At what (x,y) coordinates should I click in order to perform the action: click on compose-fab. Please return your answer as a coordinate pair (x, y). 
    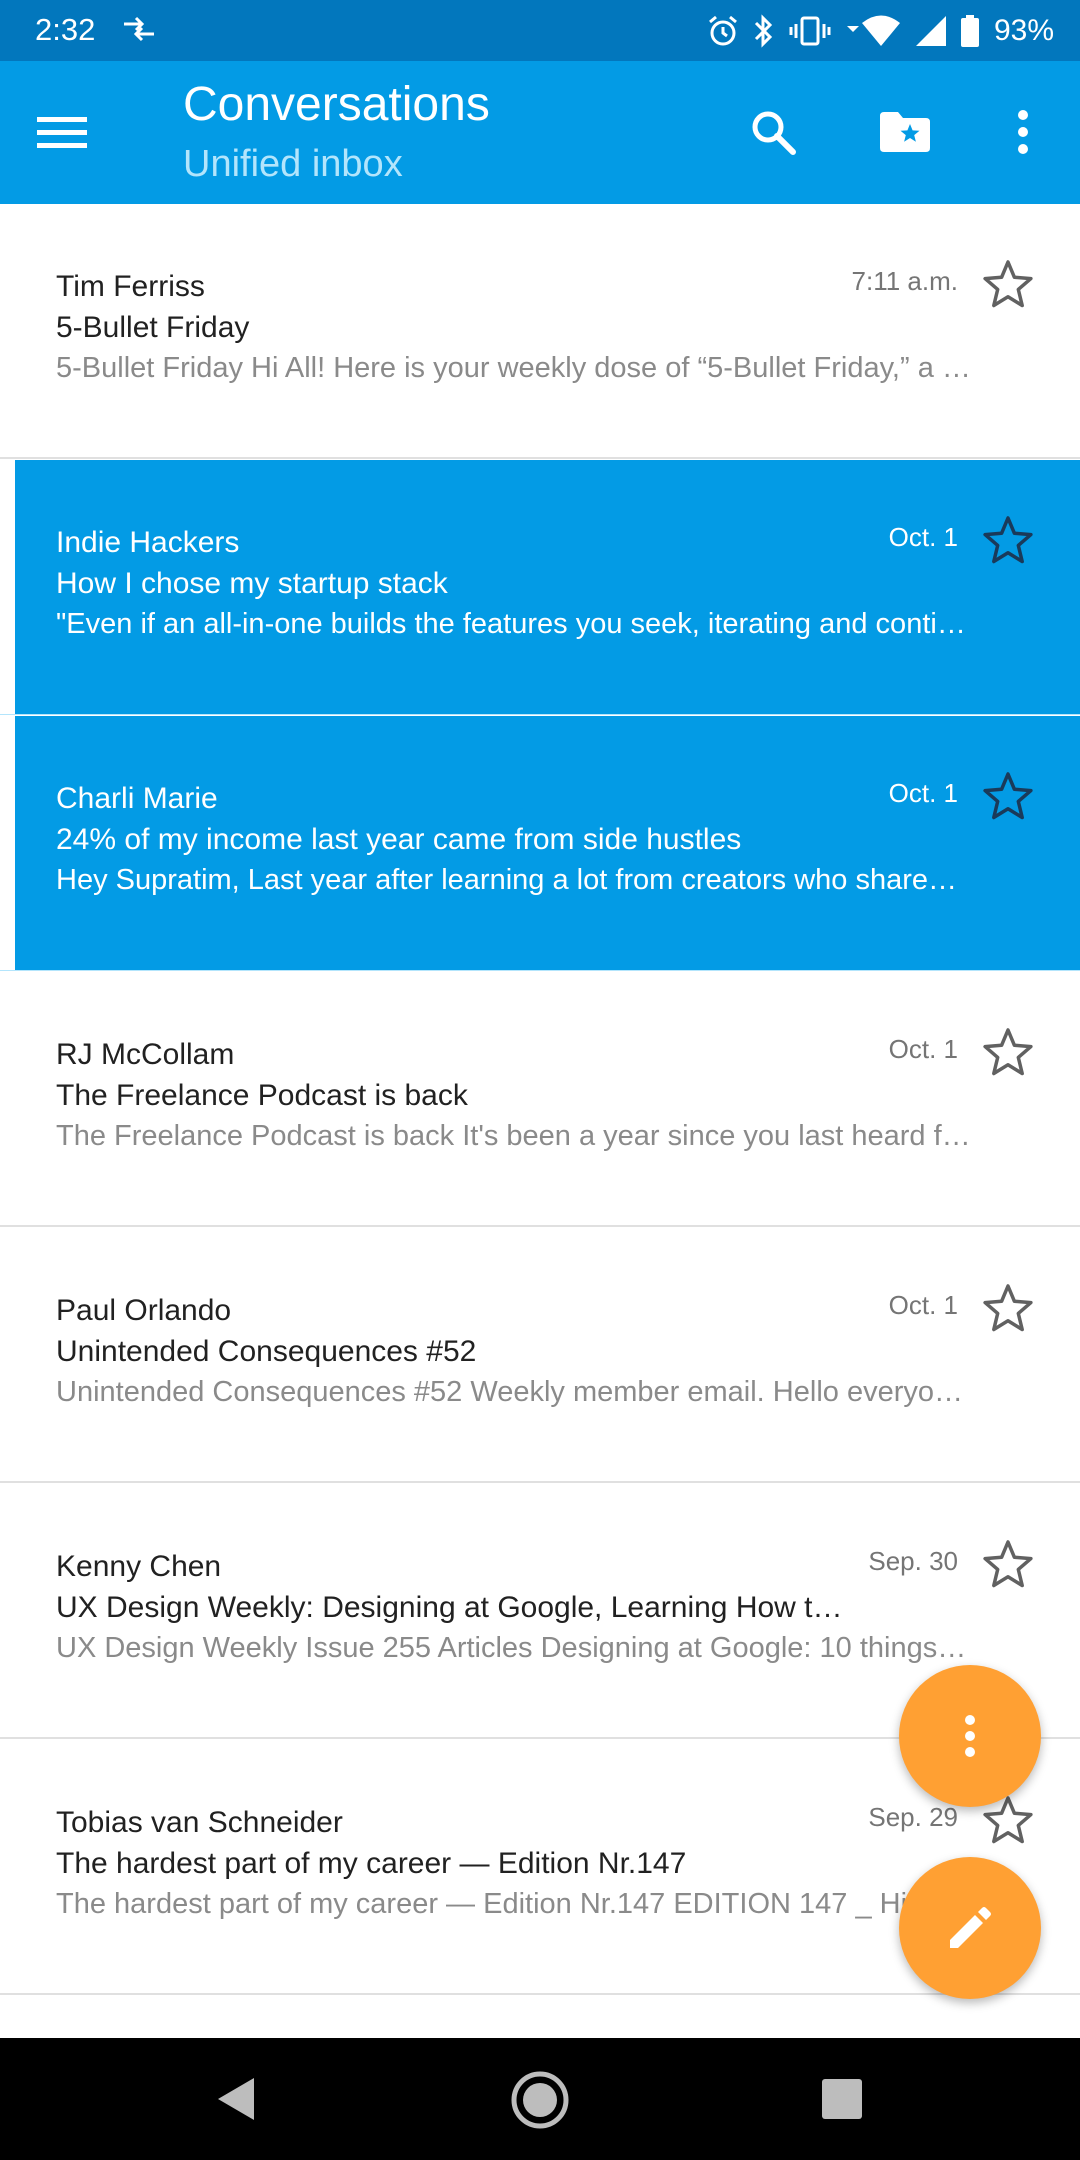
    Looking at the image, I should click on (970, 1928).